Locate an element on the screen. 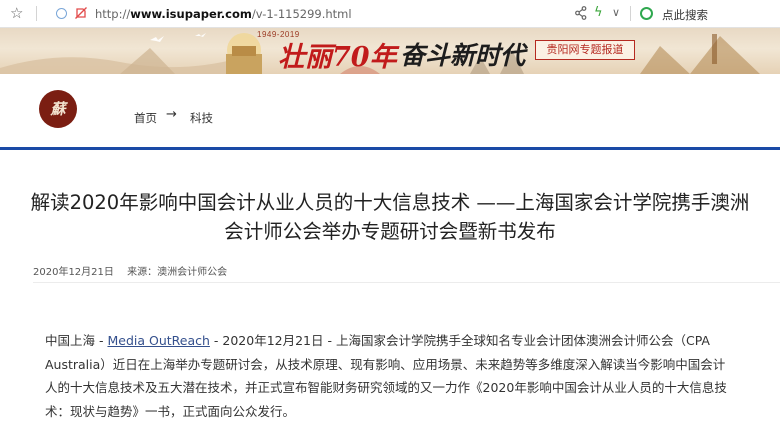 The image size is (780, 425). banner-slogan-2: 奋斗新时代 is located at coordinates (463, 55).